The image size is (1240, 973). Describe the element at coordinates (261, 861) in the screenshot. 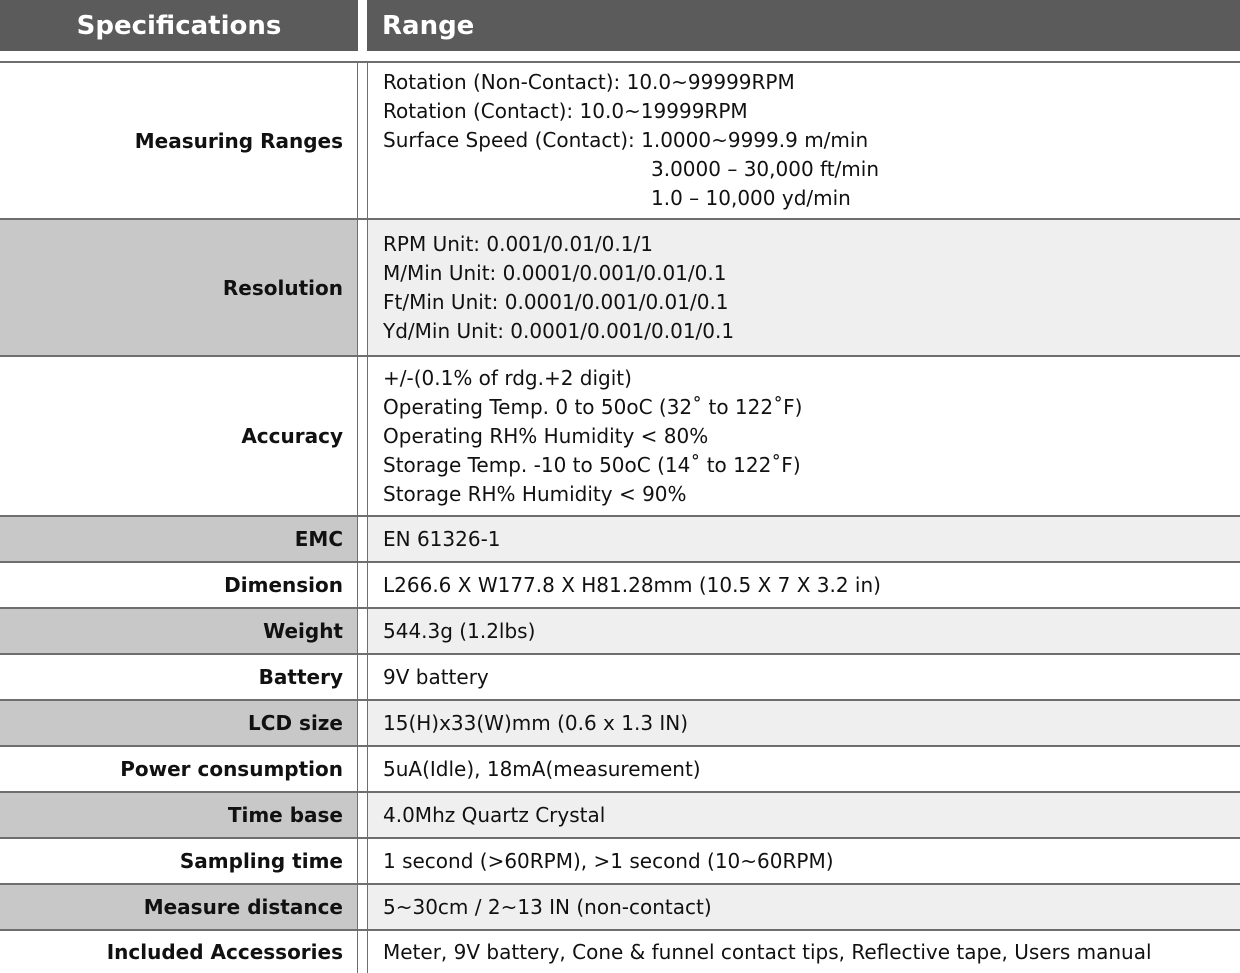

I see `spec-name: Sampling time` at that location.